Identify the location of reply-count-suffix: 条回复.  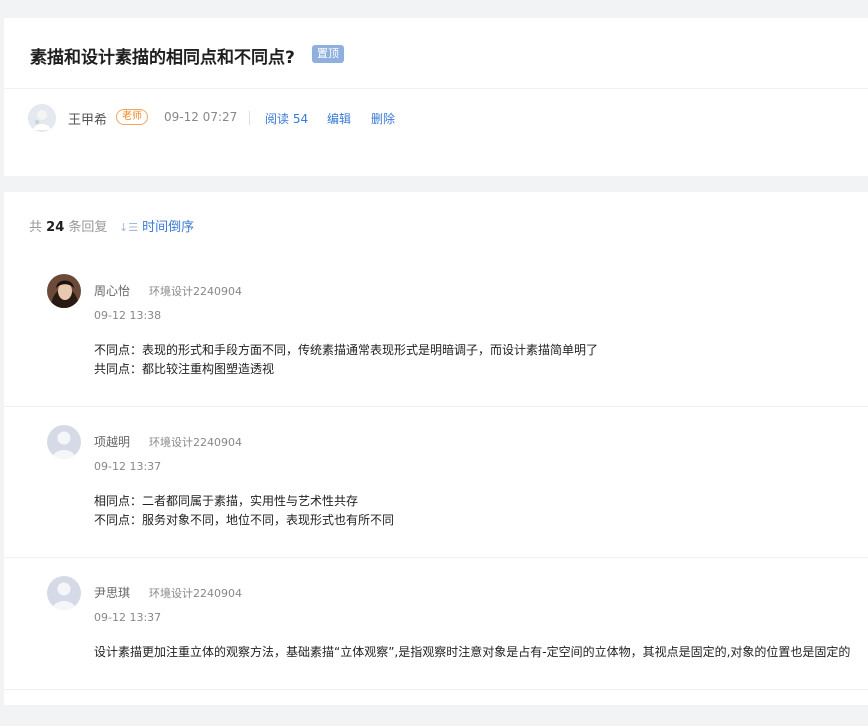
(88, 227).